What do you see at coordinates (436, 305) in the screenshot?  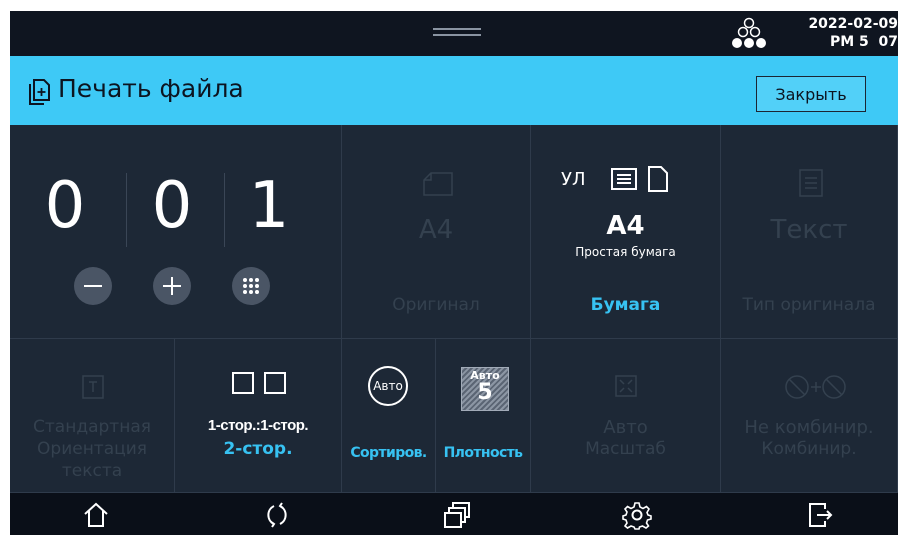 I see `original-label: Оригинал` at bounding box center [436, 305].